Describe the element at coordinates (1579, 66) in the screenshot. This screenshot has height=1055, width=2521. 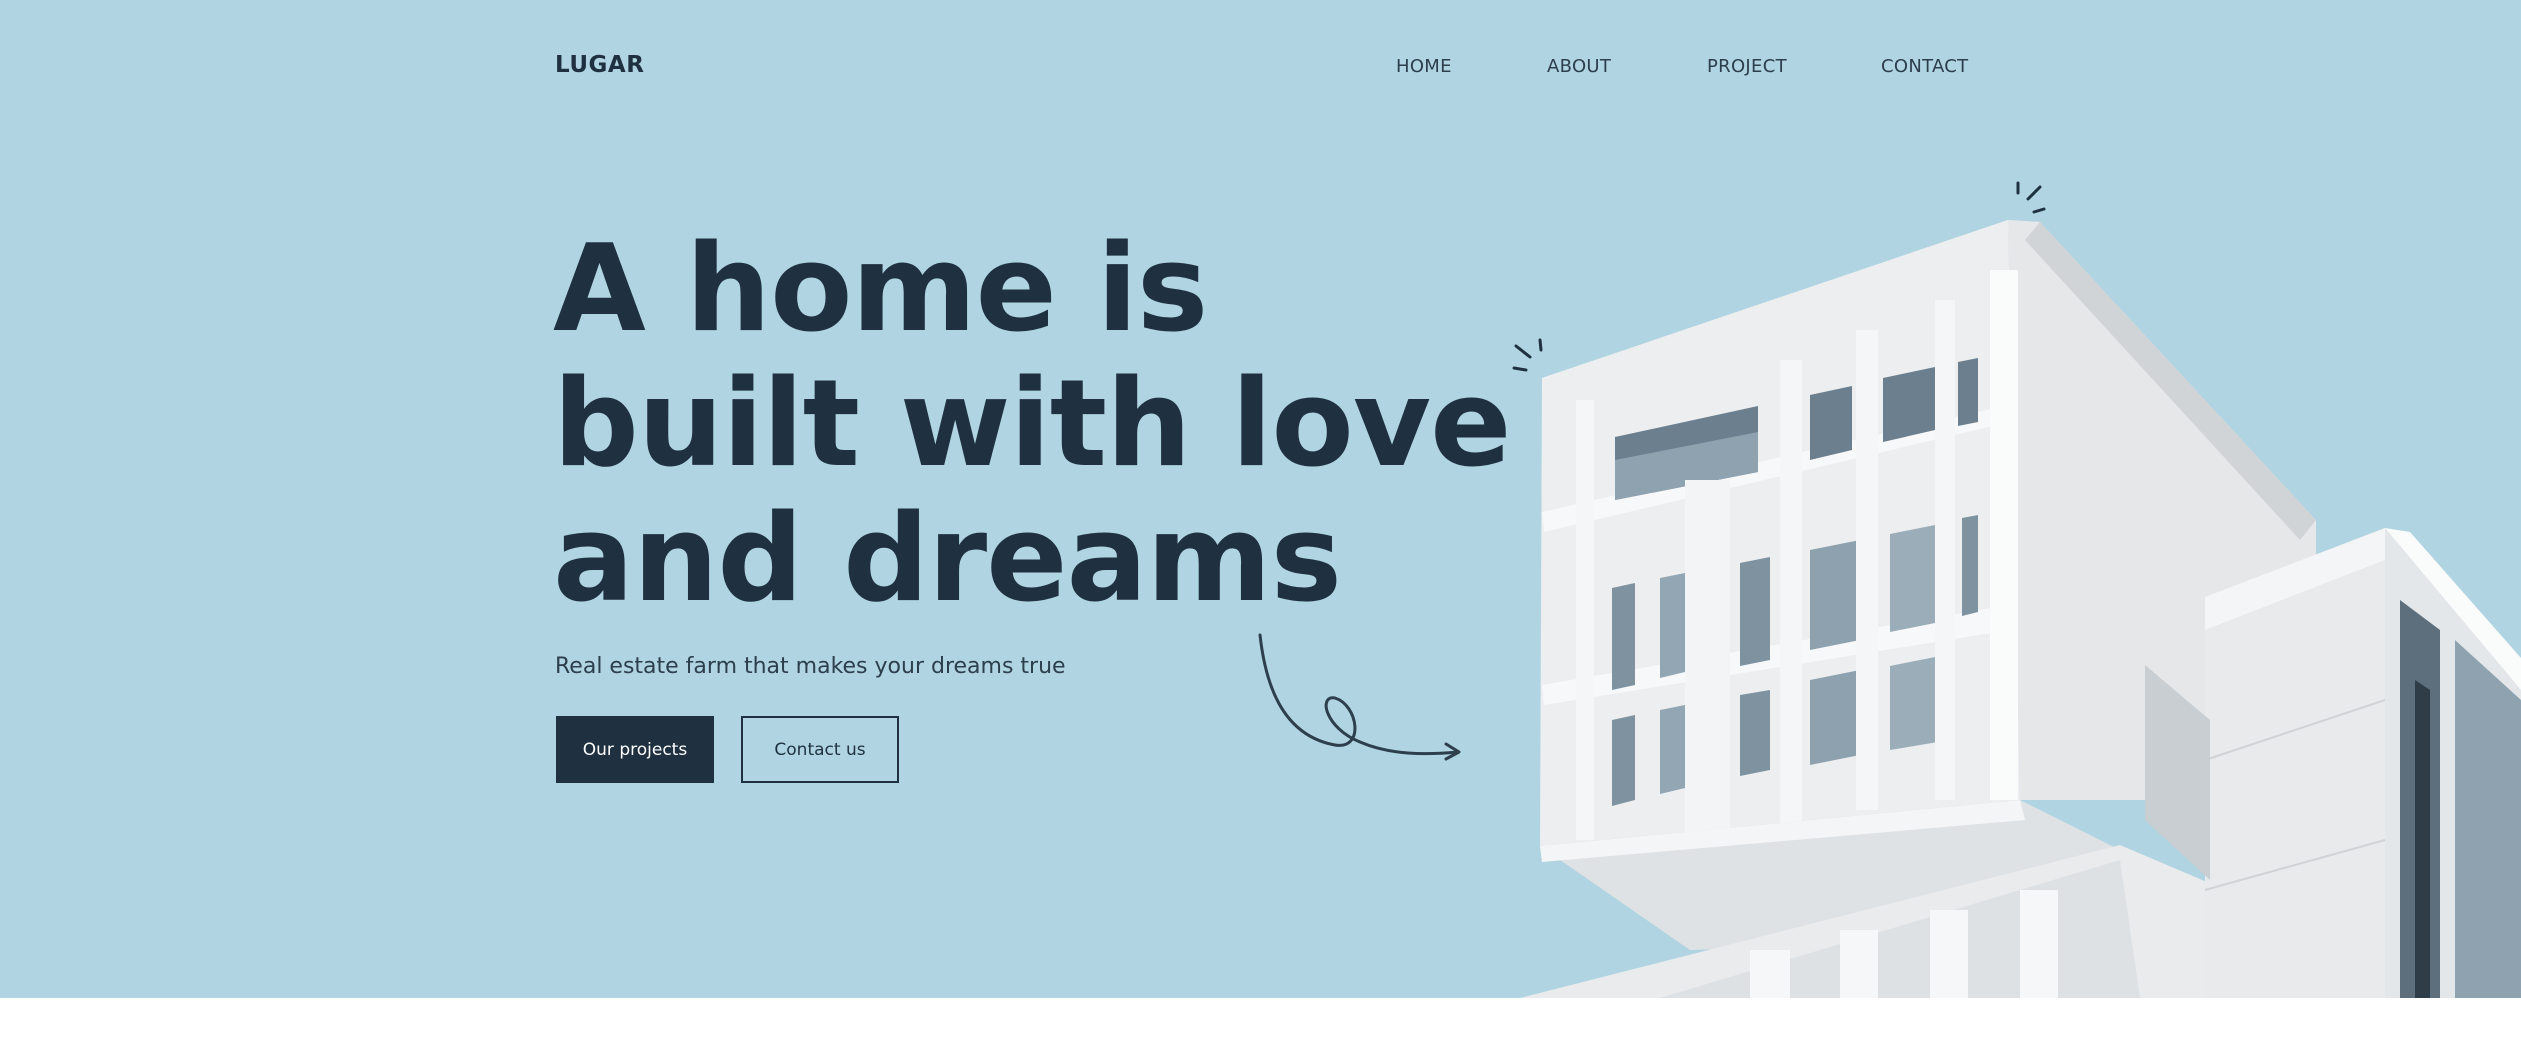
I see `nav-about: ABOUT` at that location.